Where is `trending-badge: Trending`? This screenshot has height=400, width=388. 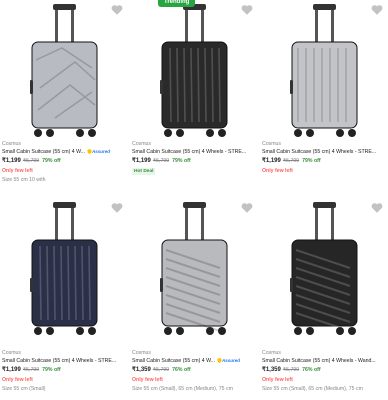
trending-badge: Trending is located at coordinates (177, 3).